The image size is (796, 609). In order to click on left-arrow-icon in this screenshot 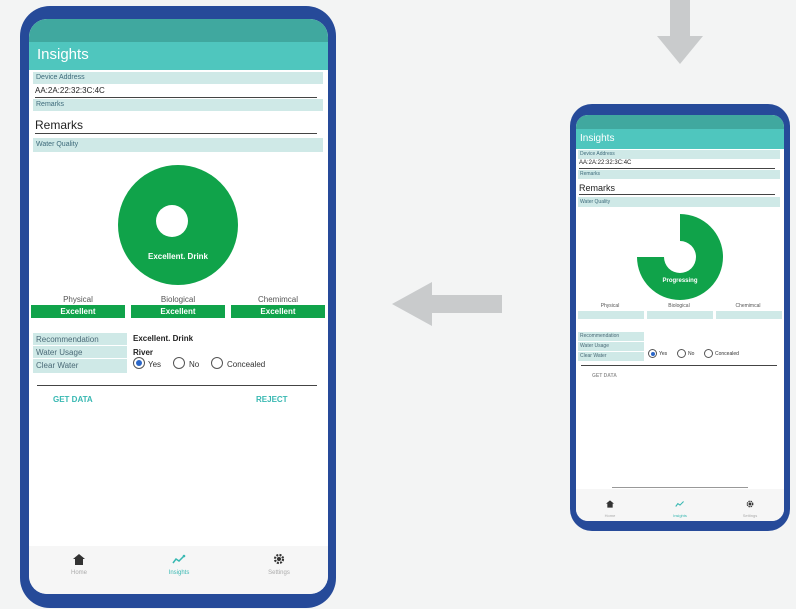, I will do `click(447, 304)`.